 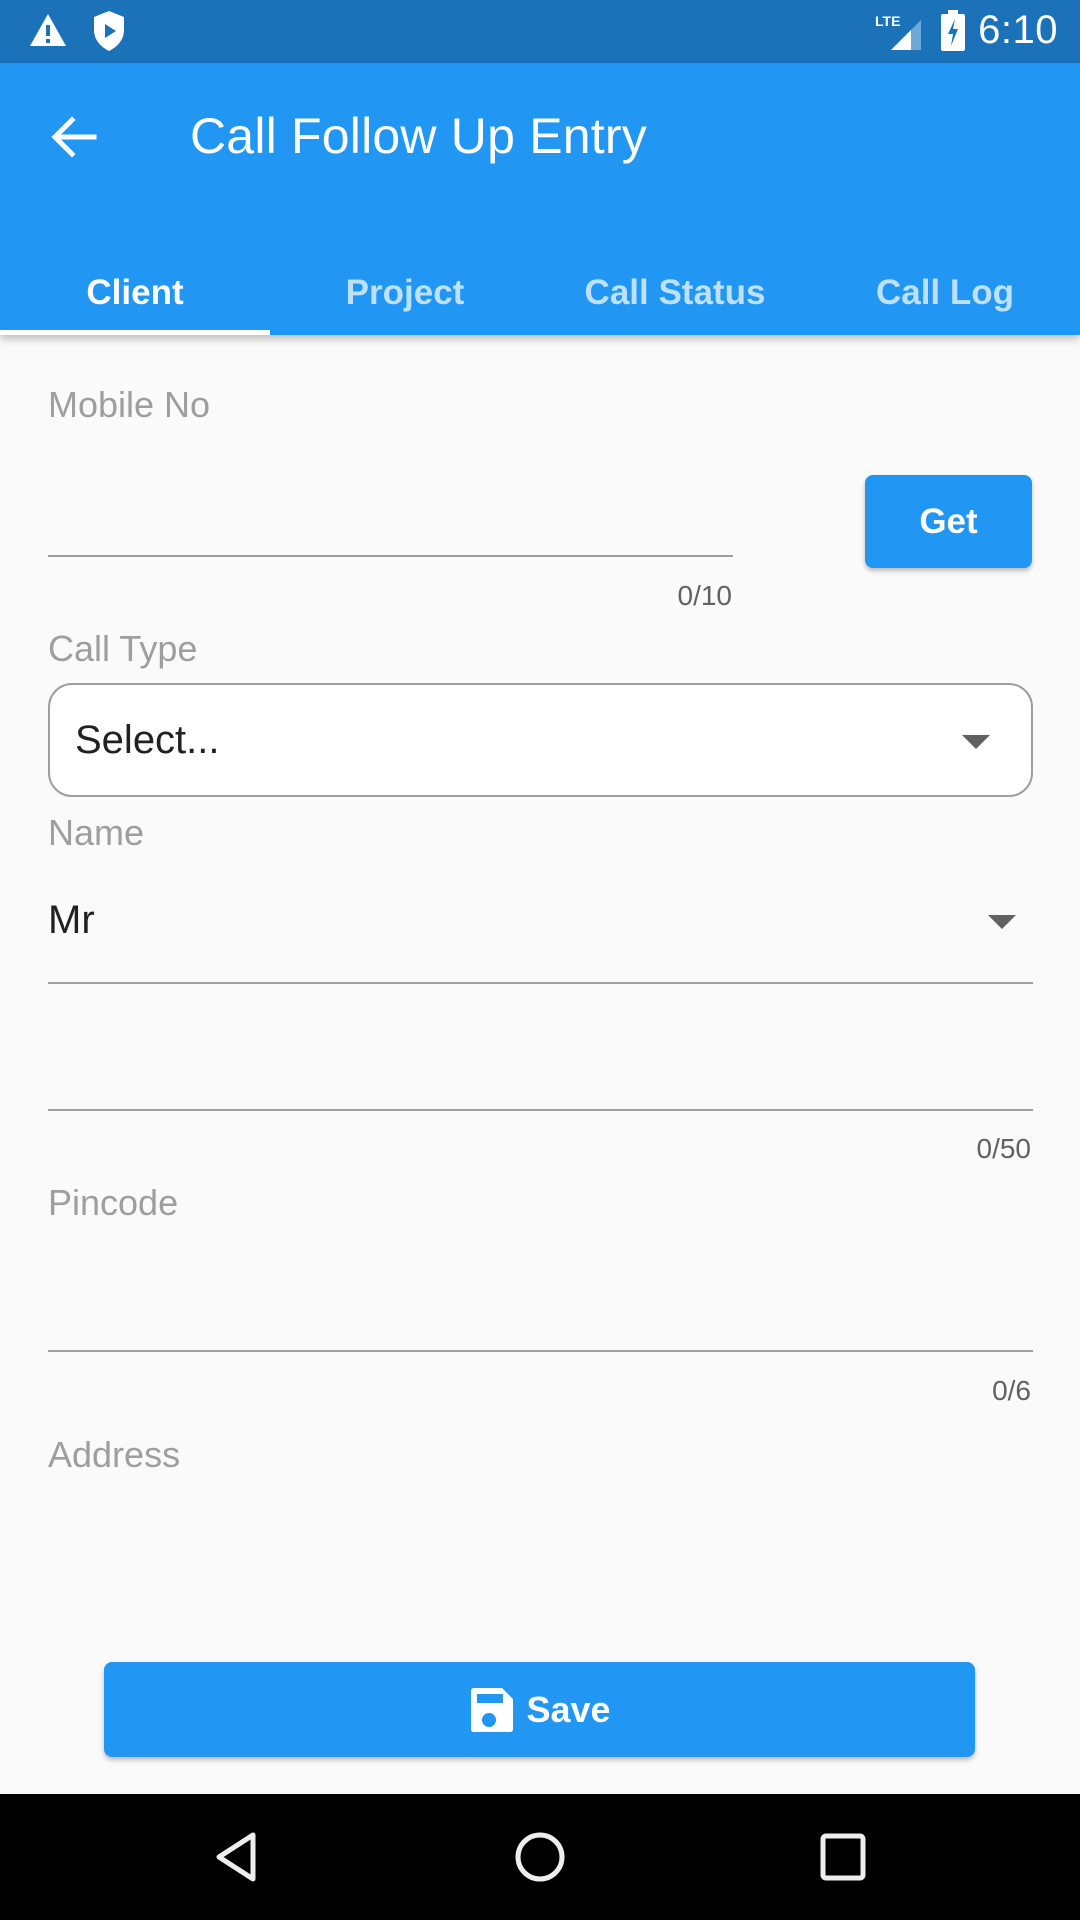 I want to click on warning-icon, so click(x=48, y=32).